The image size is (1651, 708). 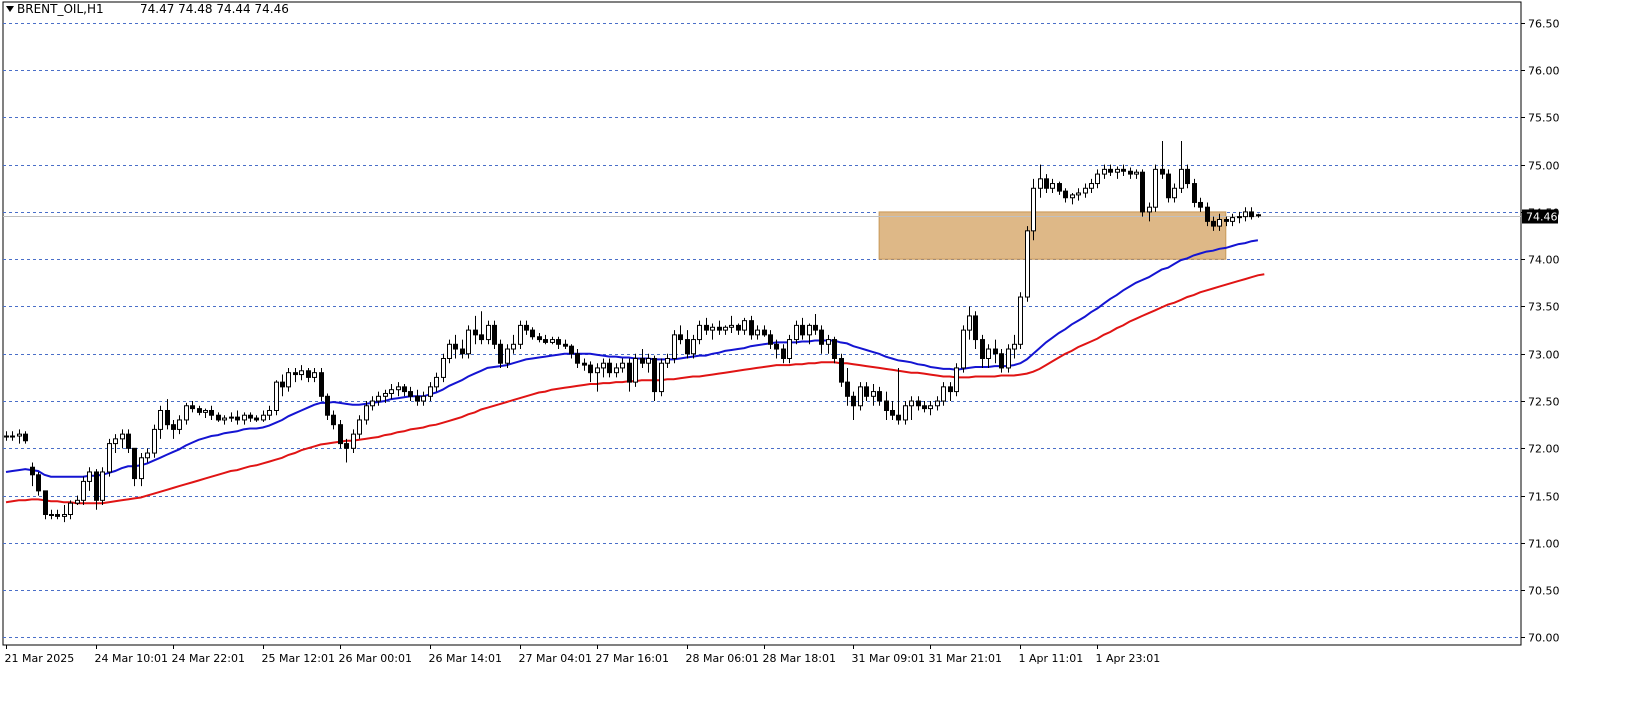 What do you see at coordinates (298, 658) in the screenshot?
I see `x-tick-label: 25 Mar 12:01` at bounding box center [298, 658].